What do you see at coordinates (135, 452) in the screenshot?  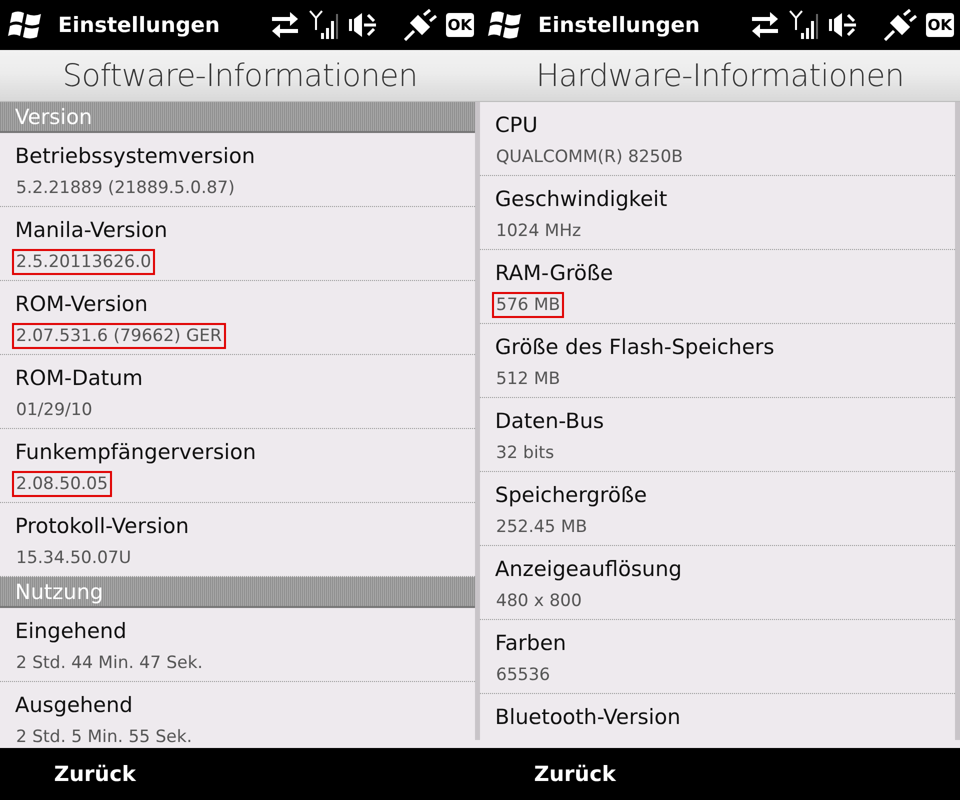 I see `info-label: Funkempfängerversion` at bounding box center [135, 452].